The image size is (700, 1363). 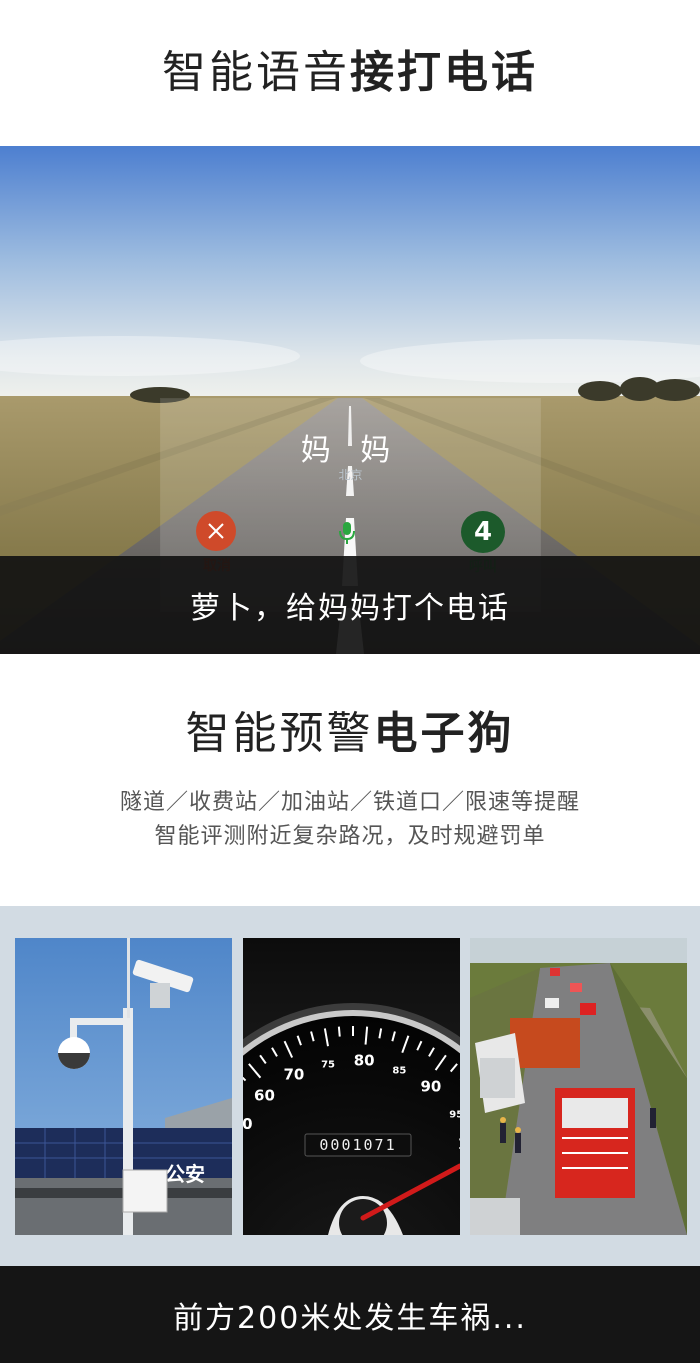 What do you see at coordinates (357, 1145) in the screenshot?
I see `odometer-reading: 0001071` at bounding box center [357, 1145].